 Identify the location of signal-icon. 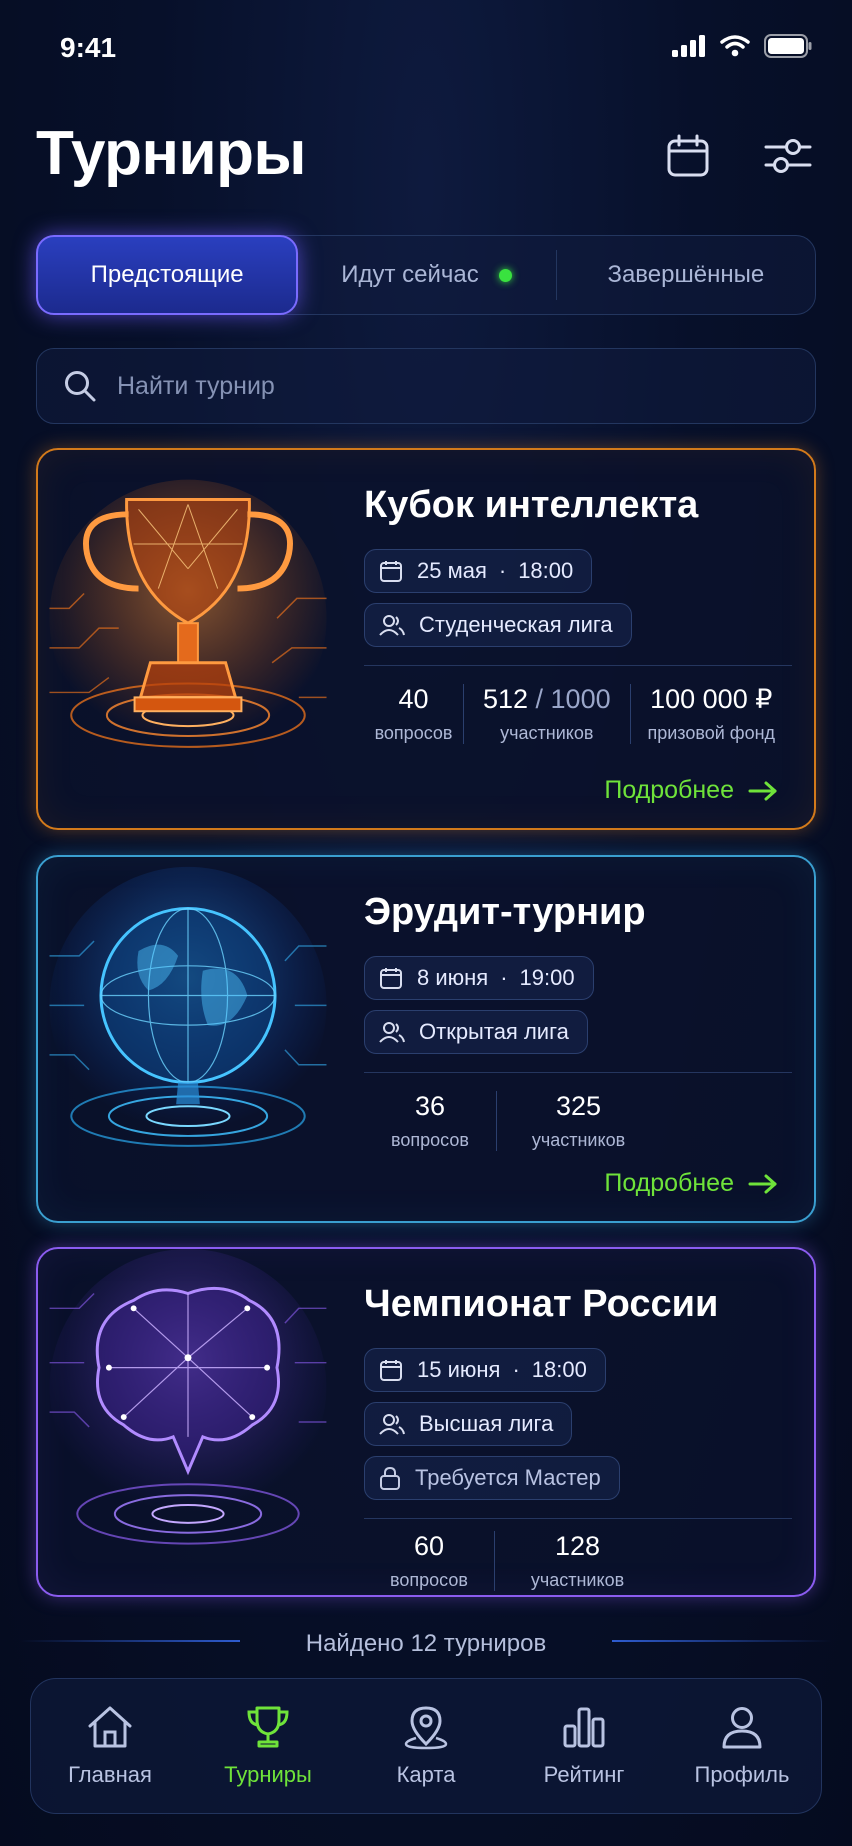
(688, 46).